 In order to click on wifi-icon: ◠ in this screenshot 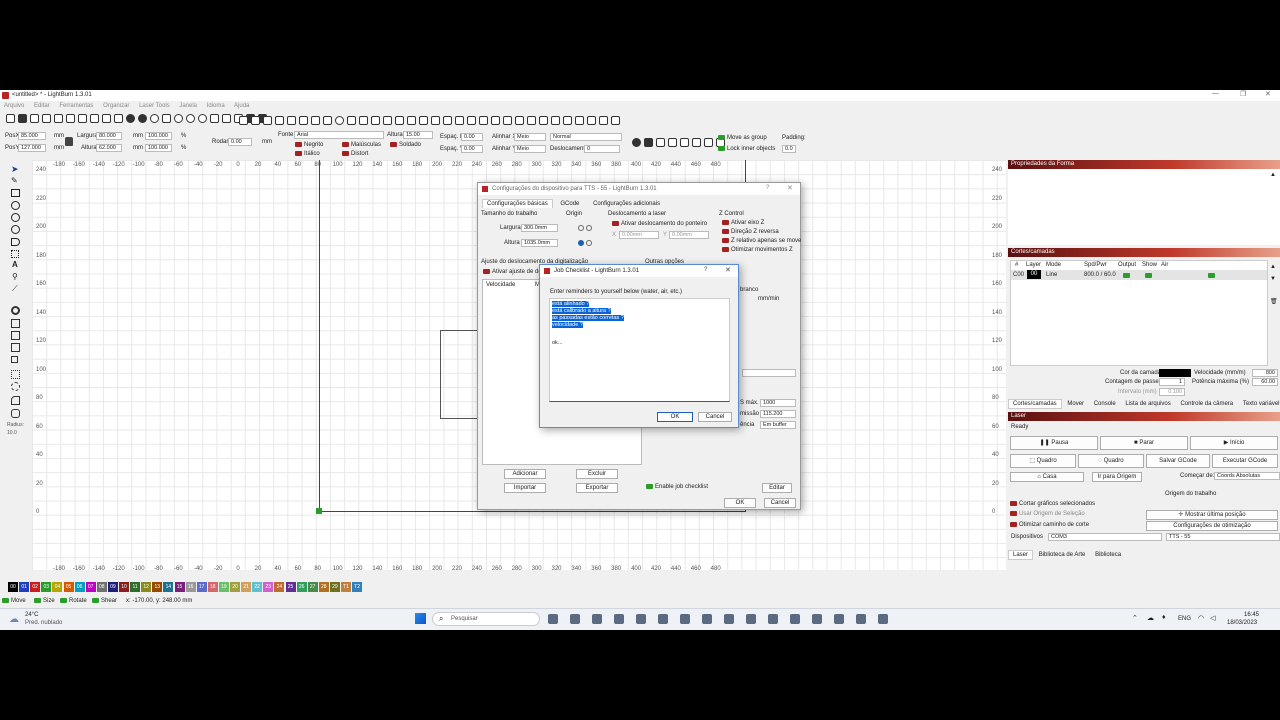, I will do `click(1201, 618)`.